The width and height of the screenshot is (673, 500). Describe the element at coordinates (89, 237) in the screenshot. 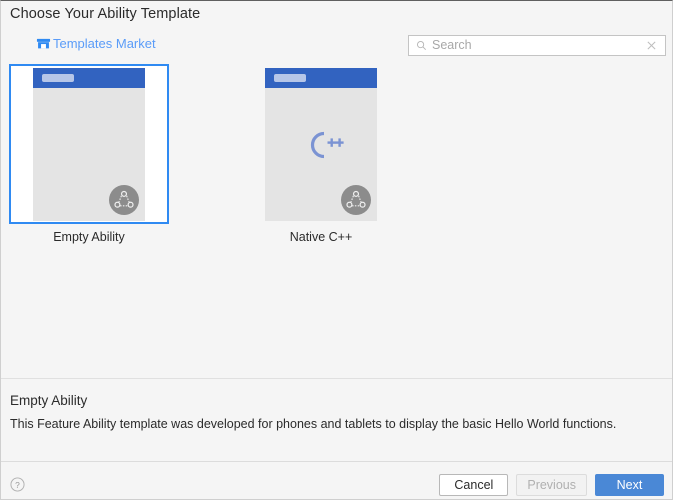

I see `template-card-label: Empty Ability` at that location.